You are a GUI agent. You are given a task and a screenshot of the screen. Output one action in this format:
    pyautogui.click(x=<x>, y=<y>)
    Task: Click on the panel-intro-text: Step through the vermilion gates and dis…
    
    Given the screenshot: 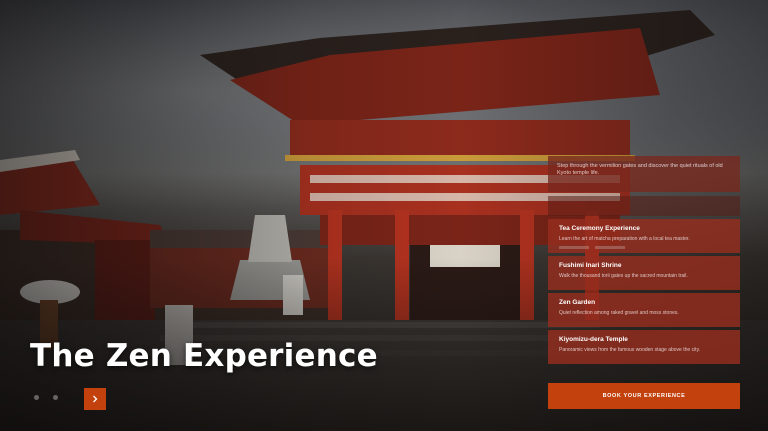 What is the action you would take?
    pyautogui.click(x=640, y=169)
    